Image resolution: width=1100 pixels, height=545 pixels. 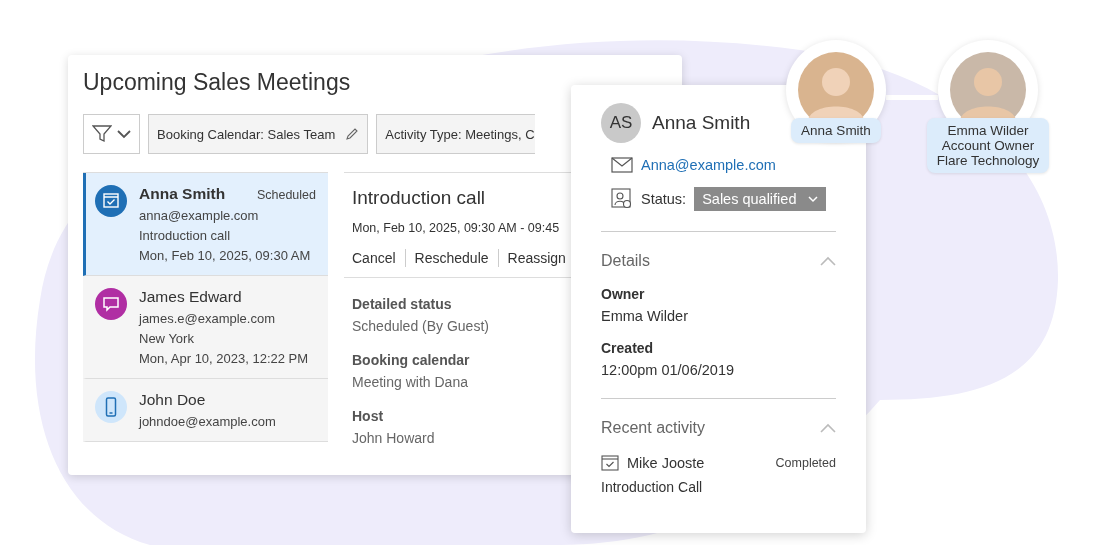 What do you see at coordinates (286, 195) in the screenshot?
I see `meeting-status: Scheduled` at bounding box center [286, 195].